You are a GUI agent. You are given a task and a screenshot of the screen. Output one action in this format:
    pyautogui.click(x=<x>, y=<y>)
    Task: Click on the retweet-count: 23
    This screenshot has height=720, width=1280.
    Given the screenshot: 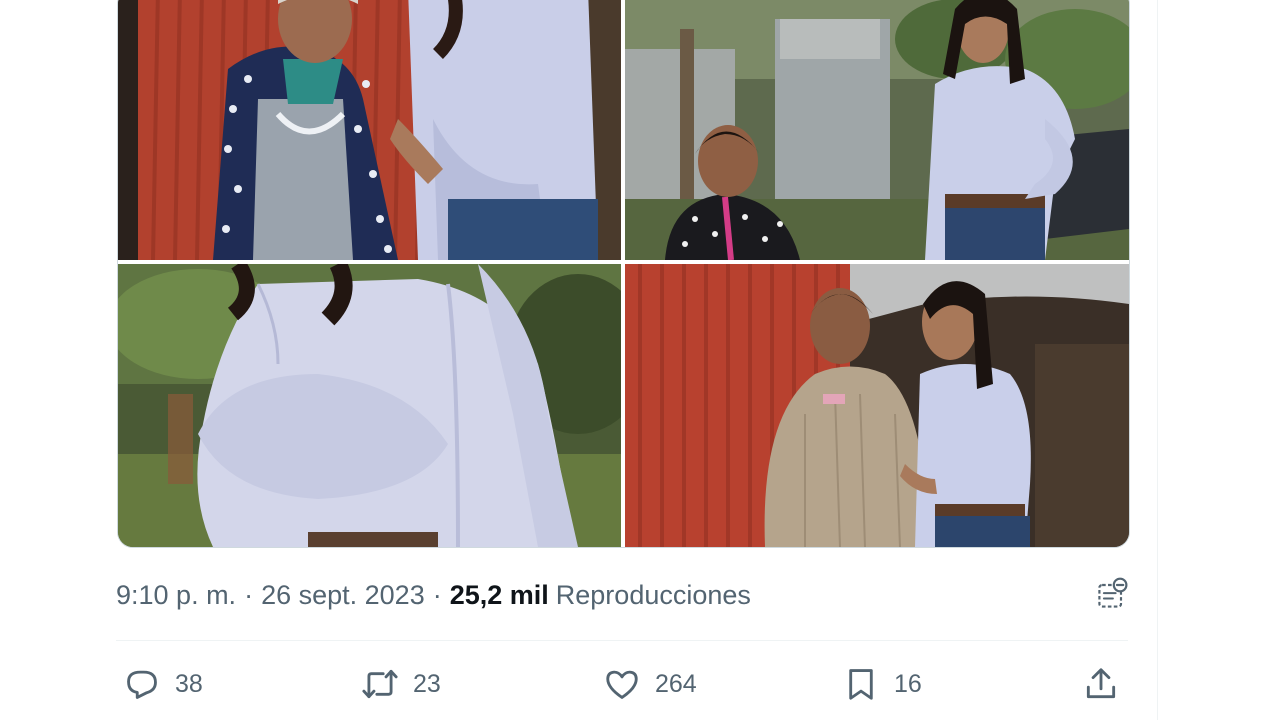 What is the action you would take?
    pyautogui.click(x=427, y=683)
    